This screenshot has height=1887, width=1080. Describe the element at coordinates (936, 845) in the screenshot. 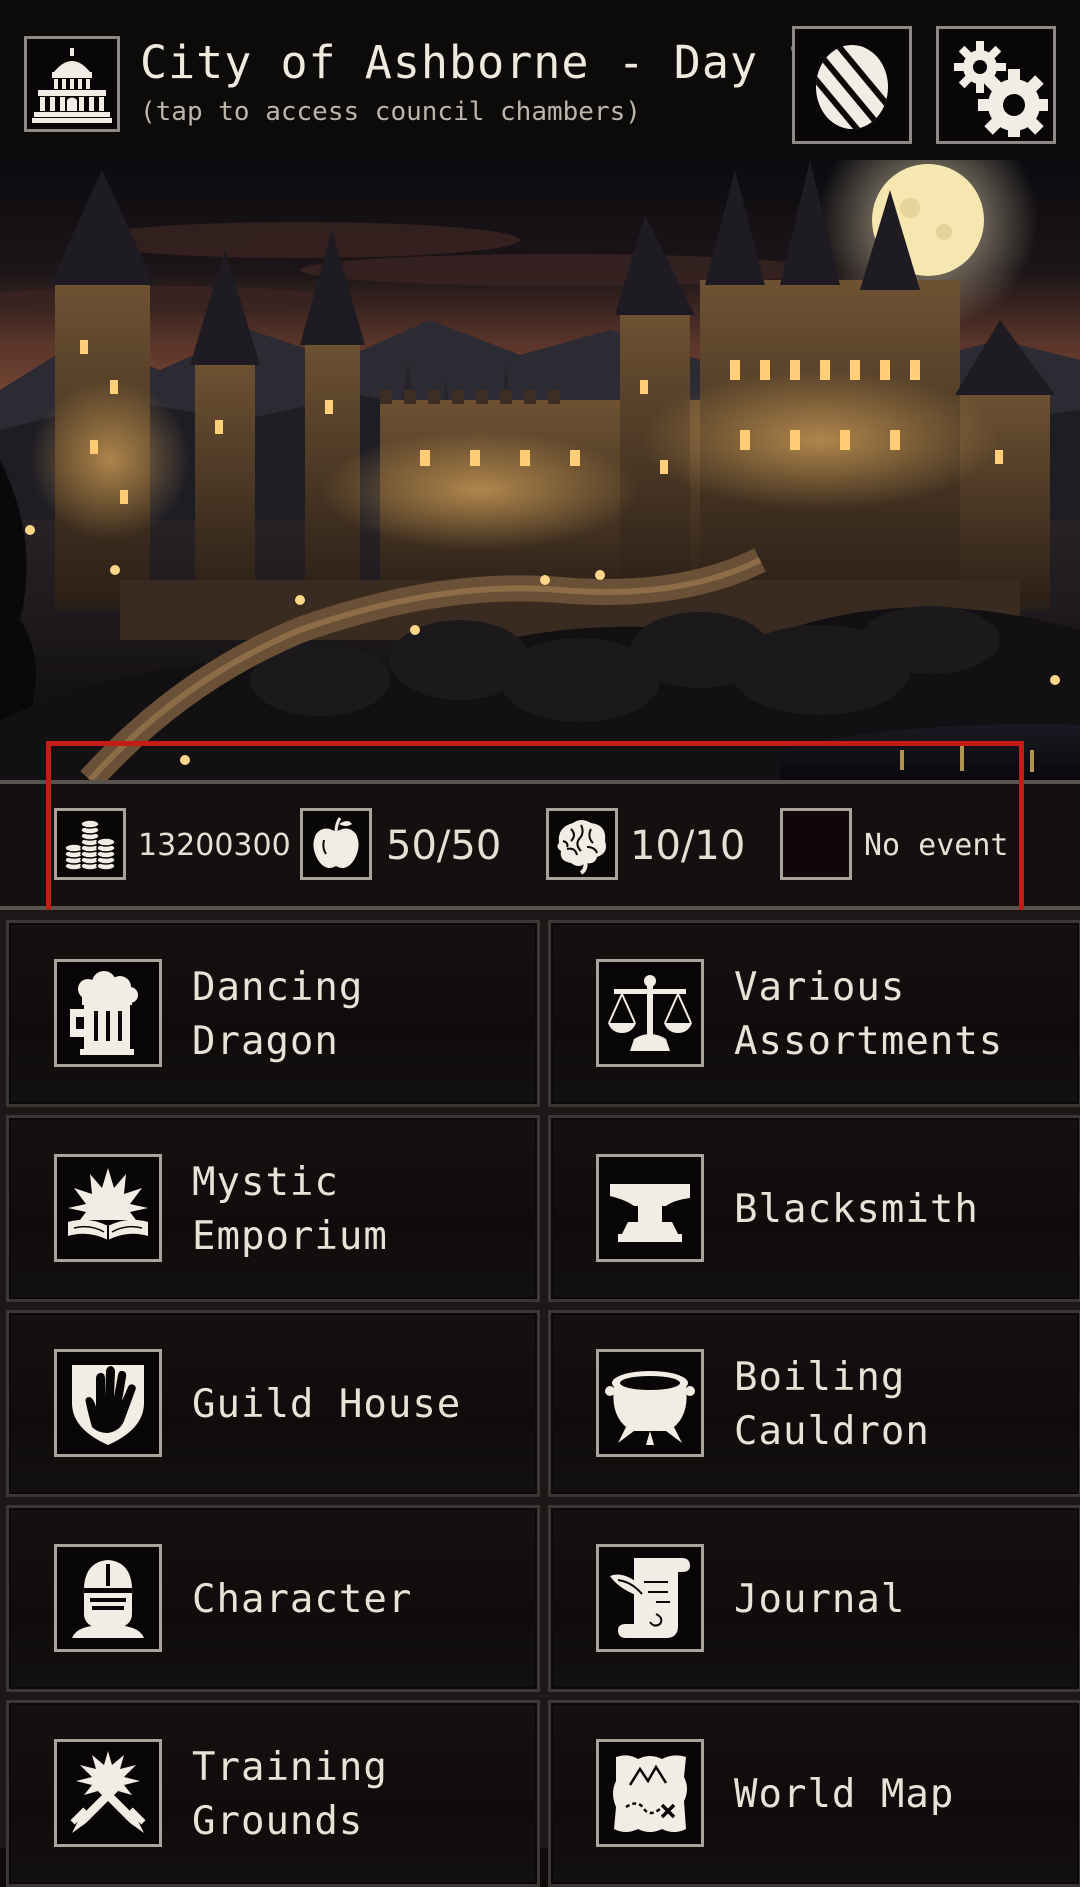

I see `event-status: No event` at that location.